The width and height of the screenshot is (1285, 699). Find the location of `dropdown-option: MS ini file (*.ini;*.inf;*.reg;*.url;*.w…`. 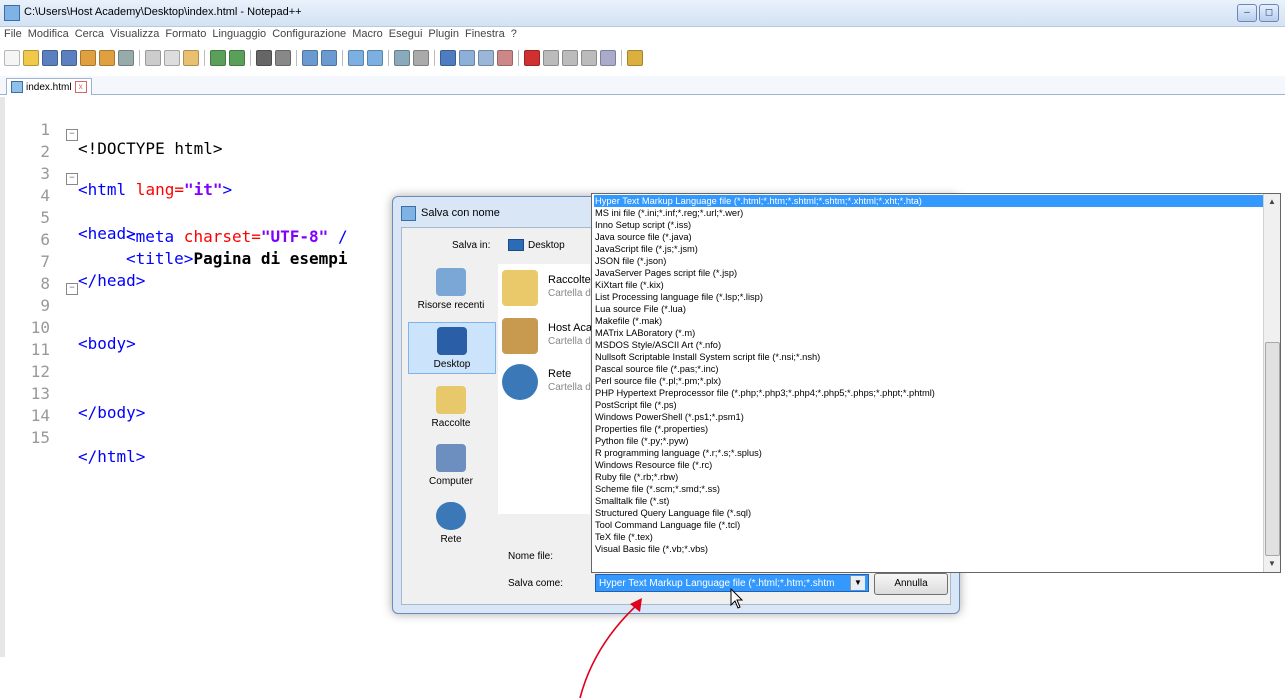

dropdown-option: MS ini file (*.ini;*.inf;*.reg;*.url;*.w… is located at coordinates (668, 213).